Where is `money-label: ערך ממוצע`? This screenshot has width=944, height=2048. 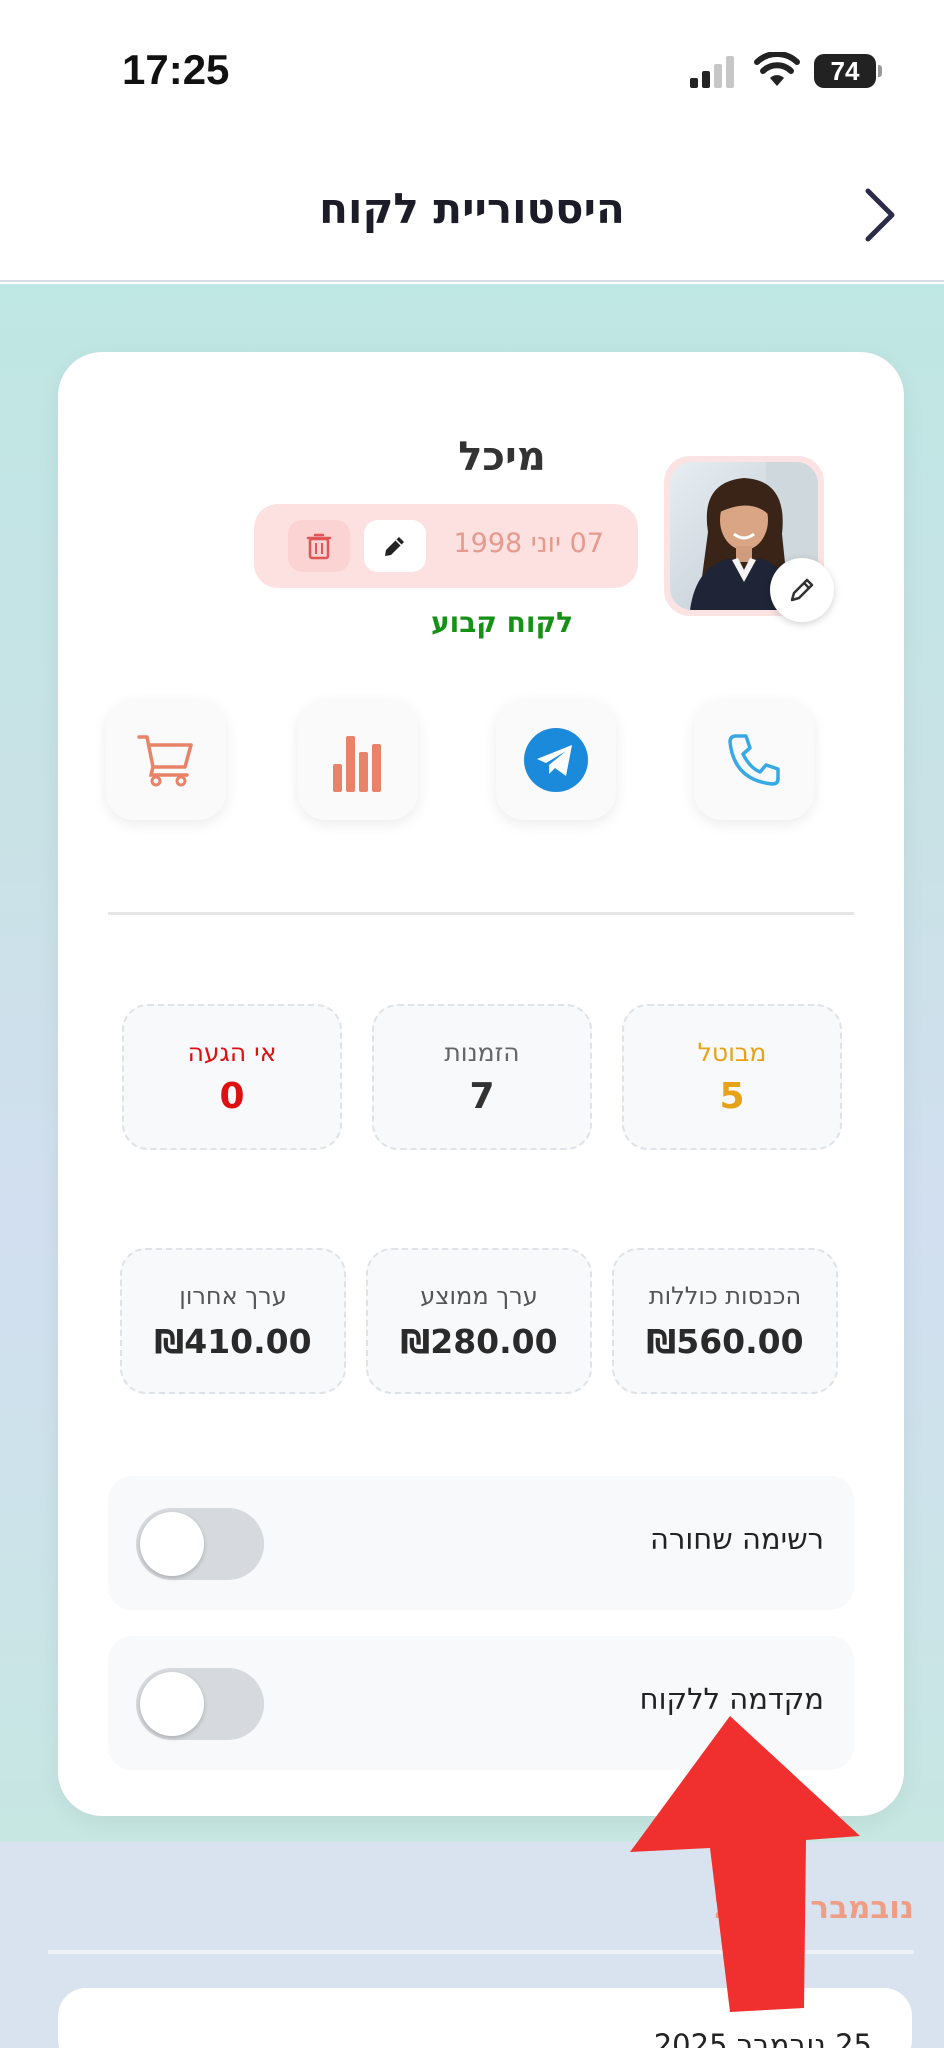
money-label: ערך ממוצע is located at coordinates (479, 1296).